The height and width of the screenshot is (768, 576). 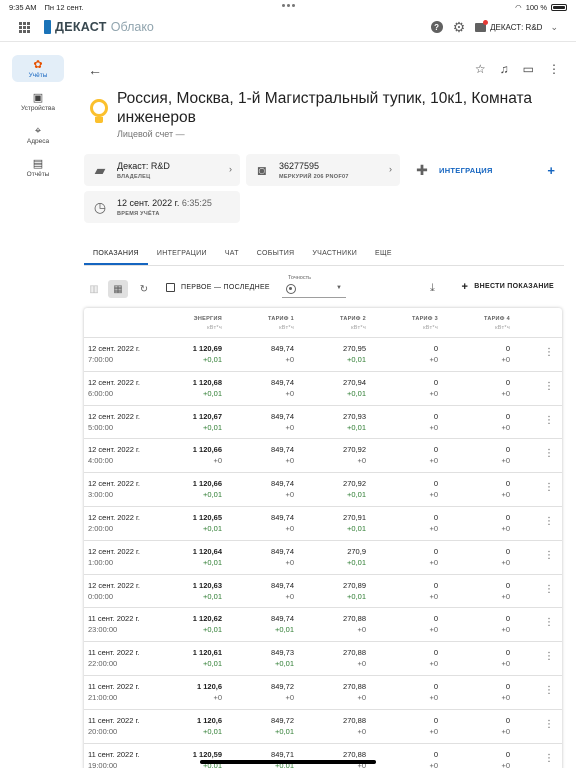 I want to click on row-value: 1 120,61 +0,01, so click(x=207, y=658).